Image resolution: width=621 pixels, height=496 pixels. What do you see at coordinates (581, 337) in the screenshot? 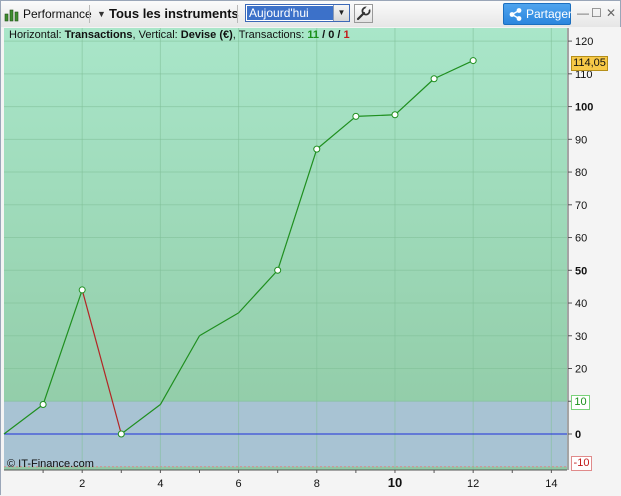
I see `y-tick-label: 30` at bounding box center [581, 337].